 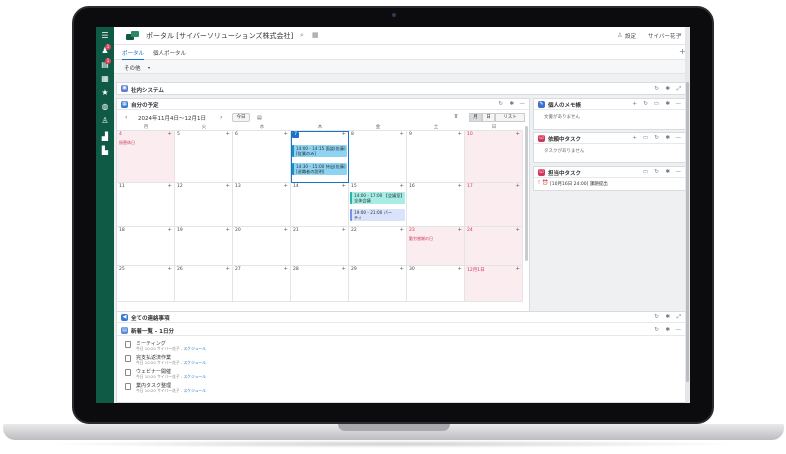 I want to click on day-cell: 27 +, so click(x=262, y=284).